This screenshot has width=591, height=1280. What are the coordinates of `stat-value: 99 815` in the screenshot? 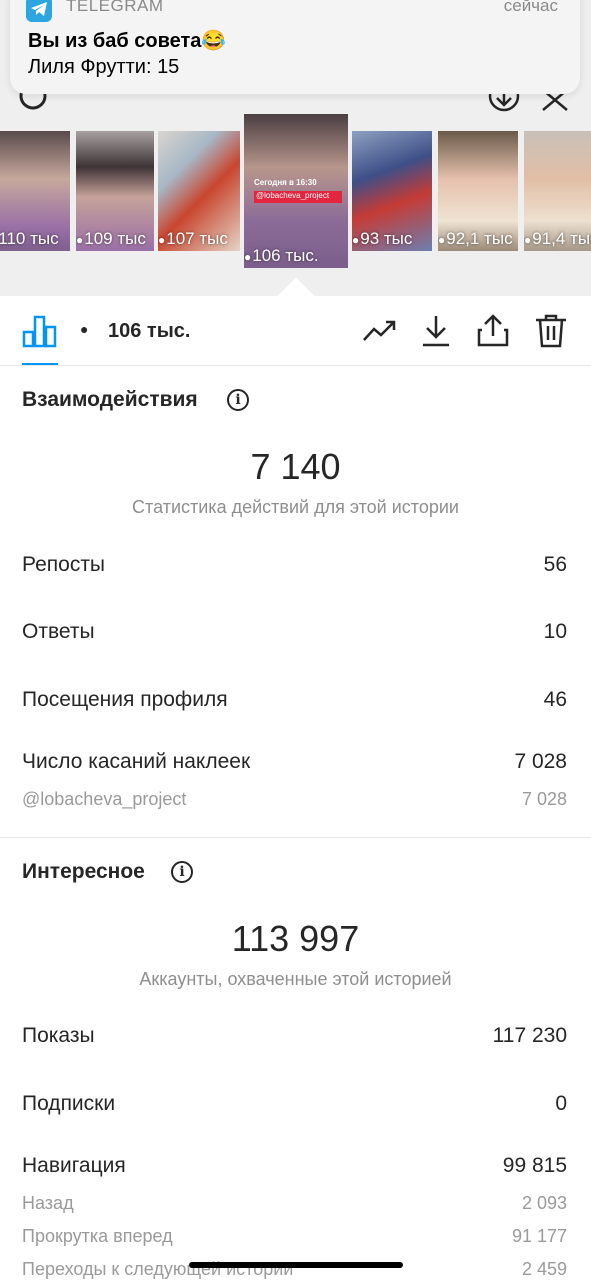 It's located at (534, 1165).